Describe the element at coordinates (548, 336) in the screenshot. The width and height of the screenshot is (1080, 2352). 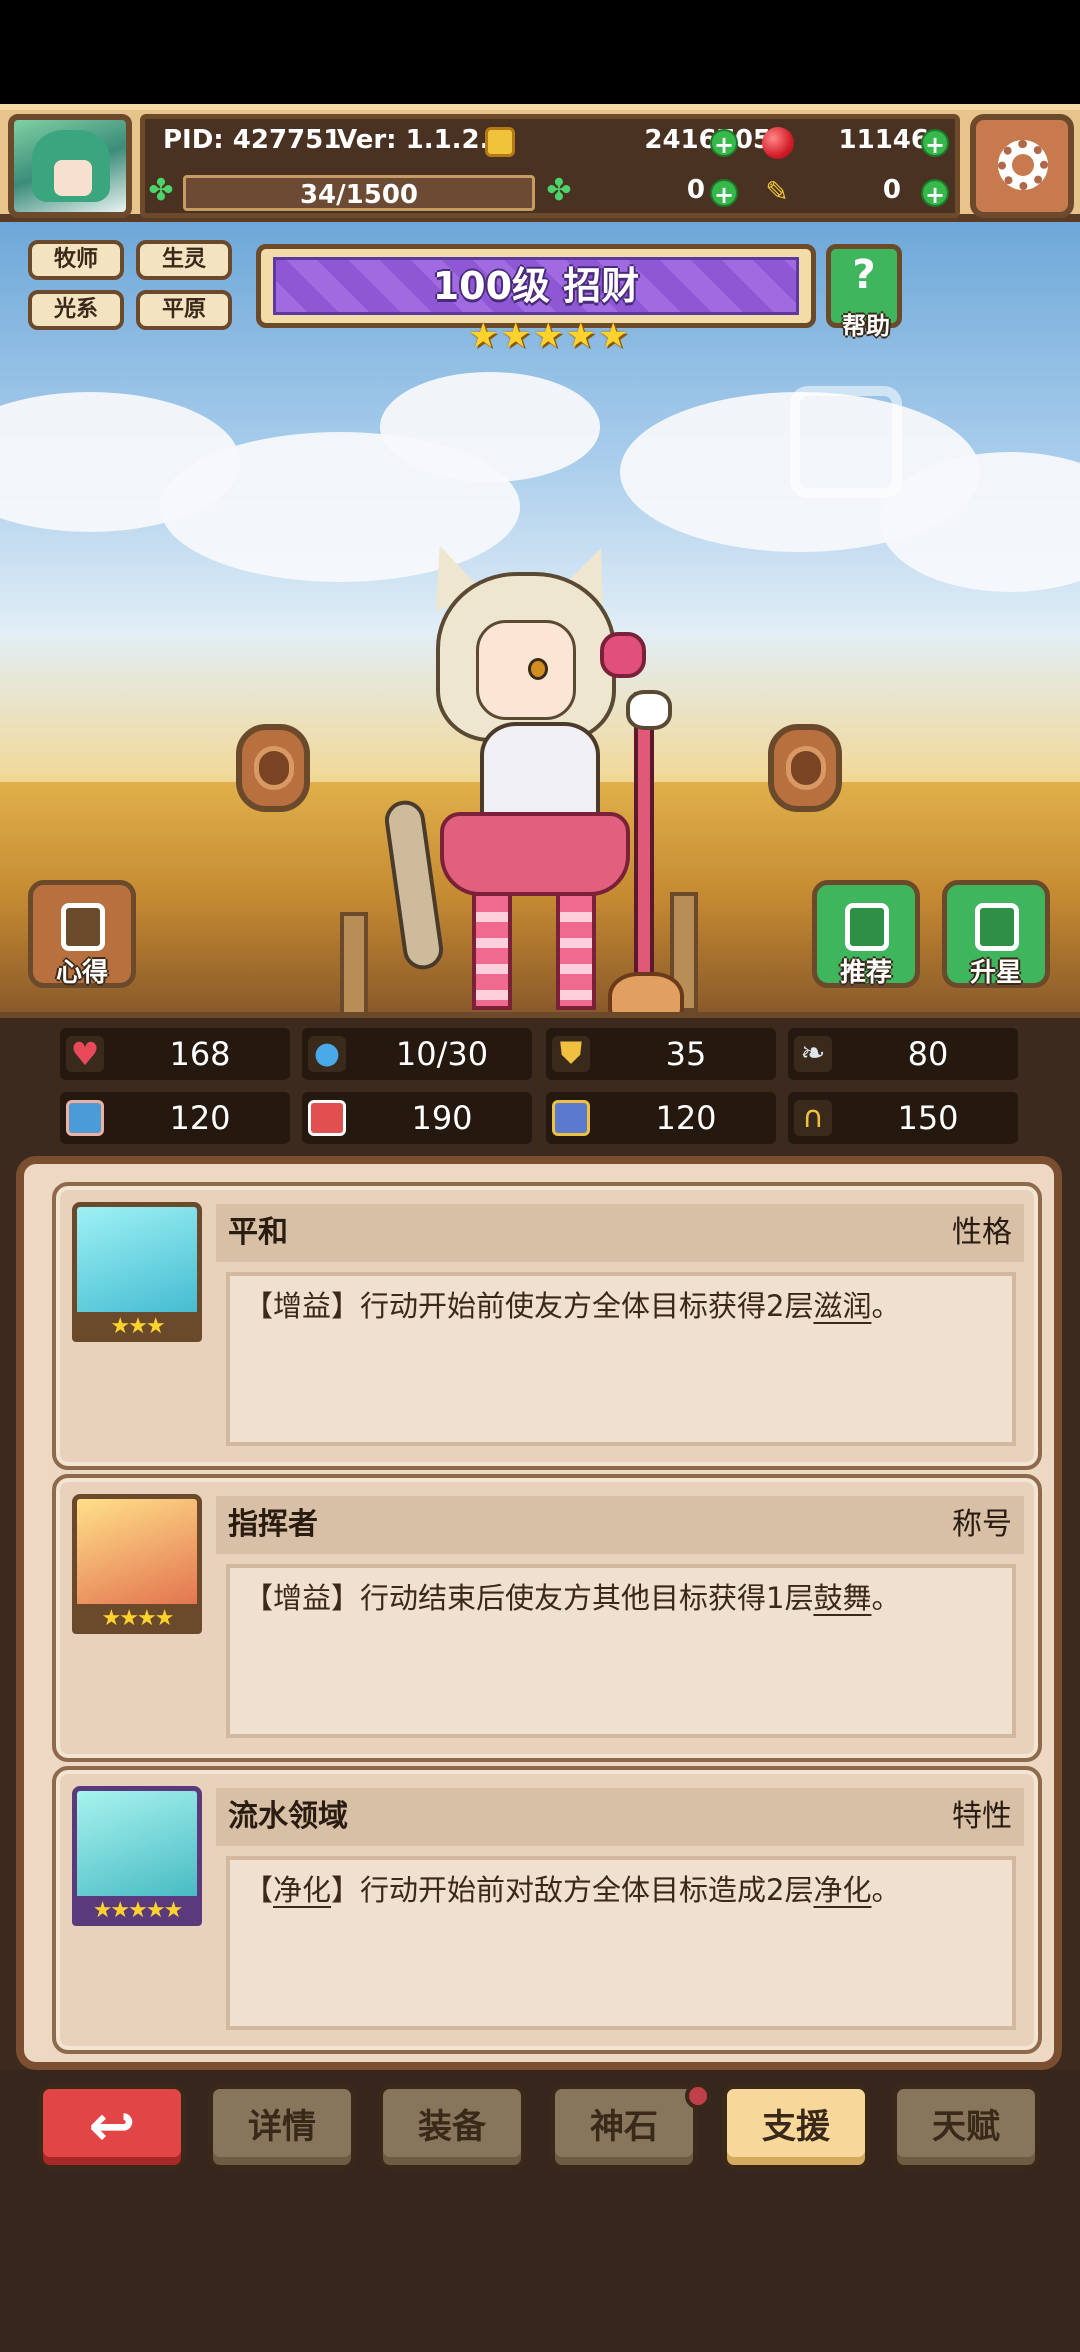
I see `hero-star-rating: ★ ★ ★ ★ ★` at that location.